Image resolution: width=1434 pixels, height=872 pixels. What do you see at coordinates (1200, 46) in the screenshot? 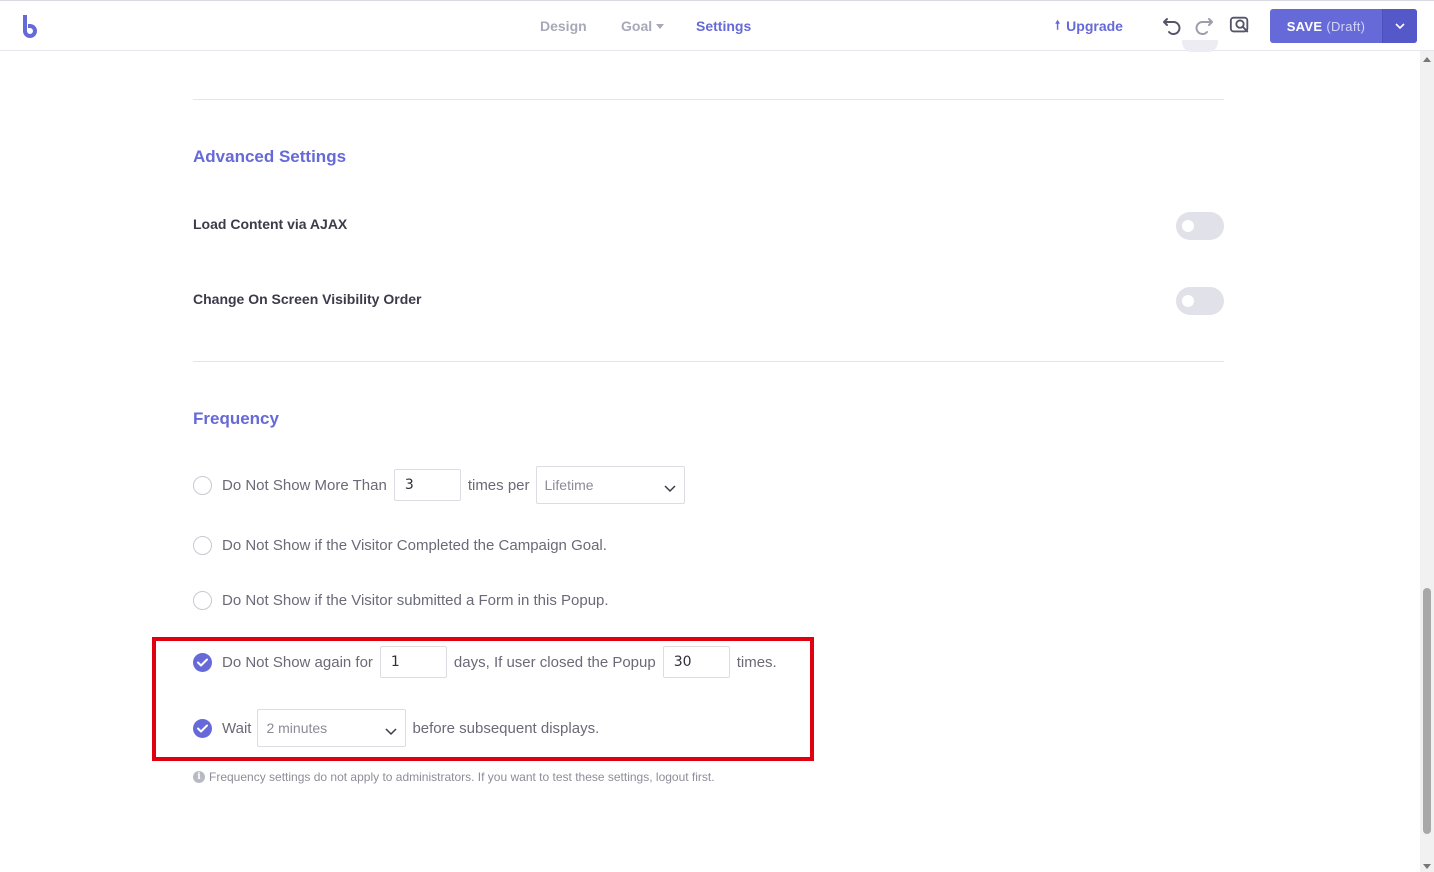
I see `partial-toggle` at bounding box center [1200, 46].